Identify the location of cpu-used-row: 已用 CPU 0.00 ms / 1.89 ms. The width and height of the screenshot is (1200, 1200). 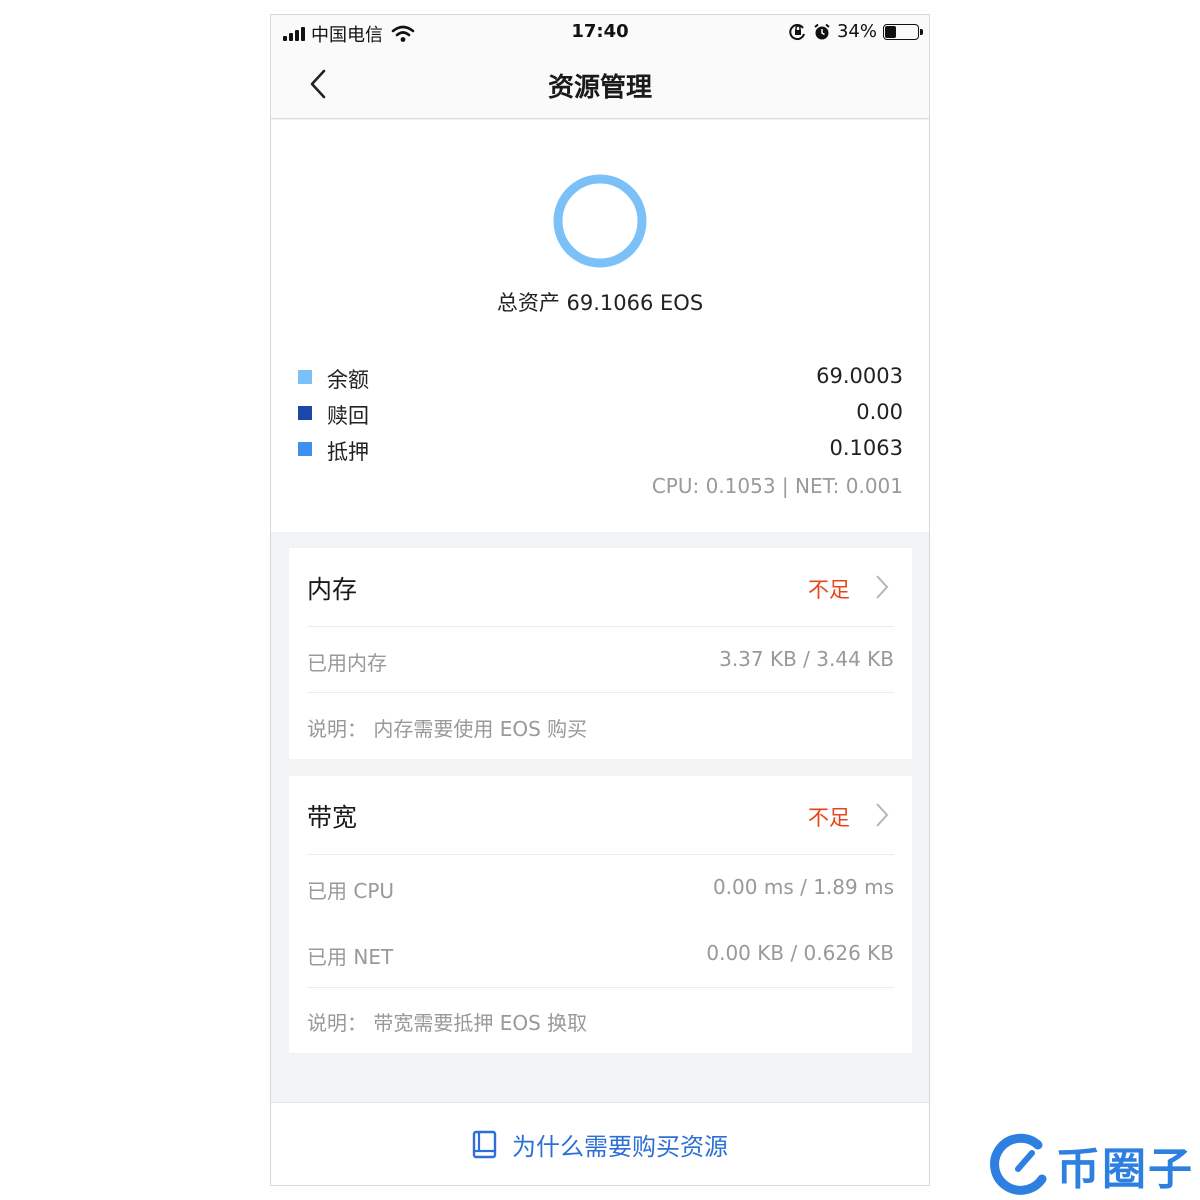
(600, 889).